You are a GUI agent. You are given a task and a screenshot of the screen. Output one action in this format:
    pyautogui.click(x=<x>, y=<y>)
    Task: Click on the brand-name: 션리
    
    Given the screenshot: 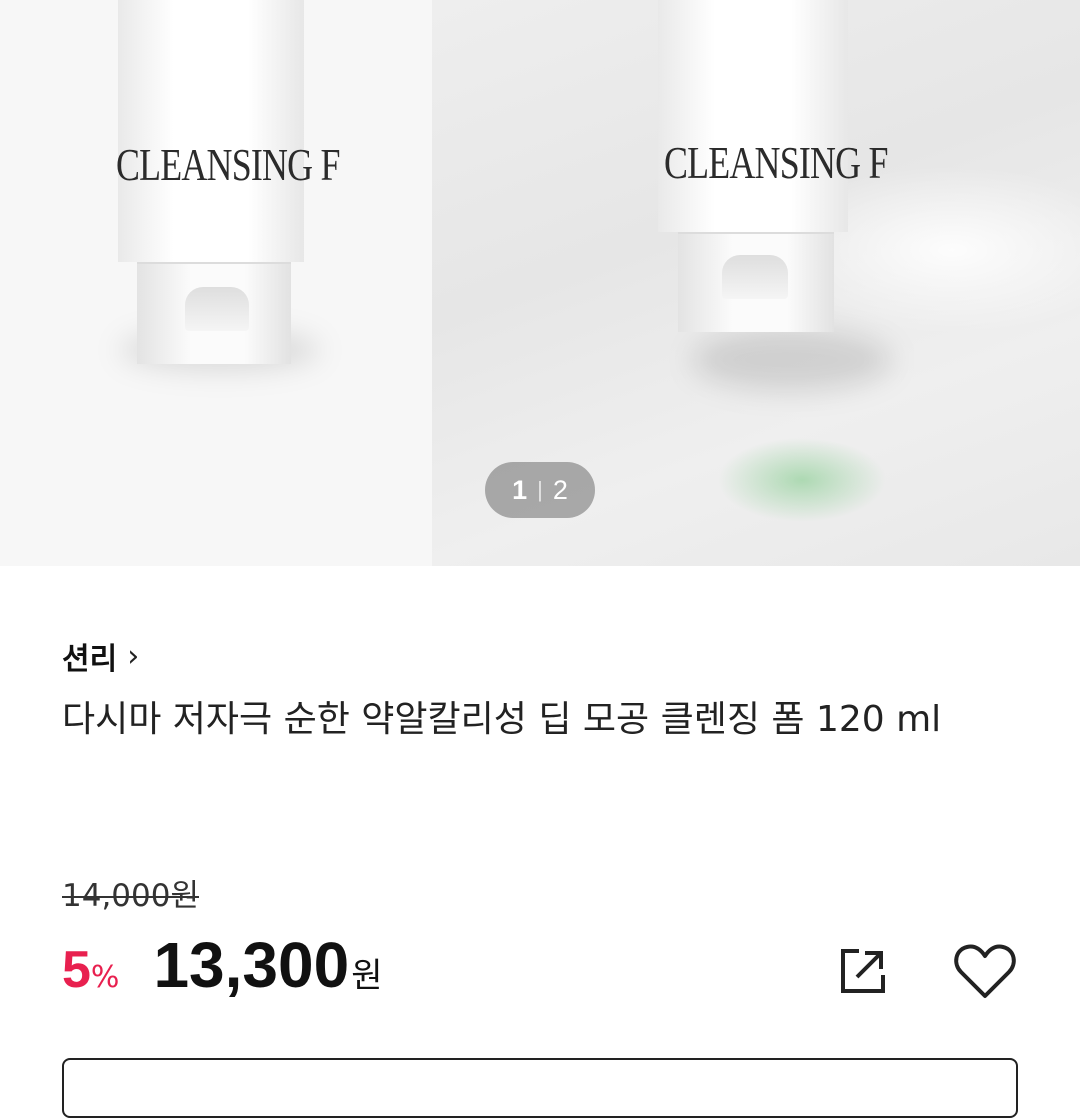 What is the action you would take?
    pyautogui.click(x=90, y=659)
    